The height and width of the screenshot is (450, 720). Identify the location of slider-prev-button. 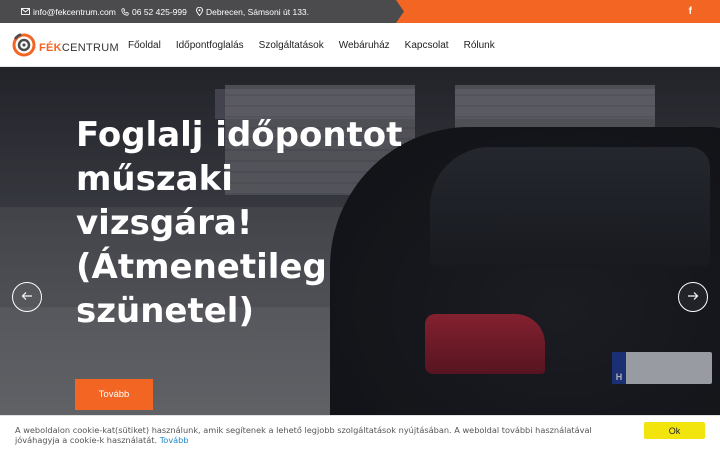
(27, 297).